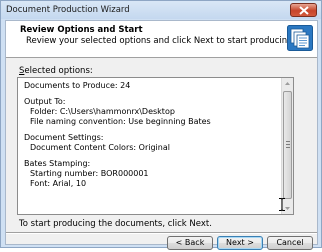 The image size is (322, 252). I want to click on page-title: Review Options and Start, so click(81, 30).